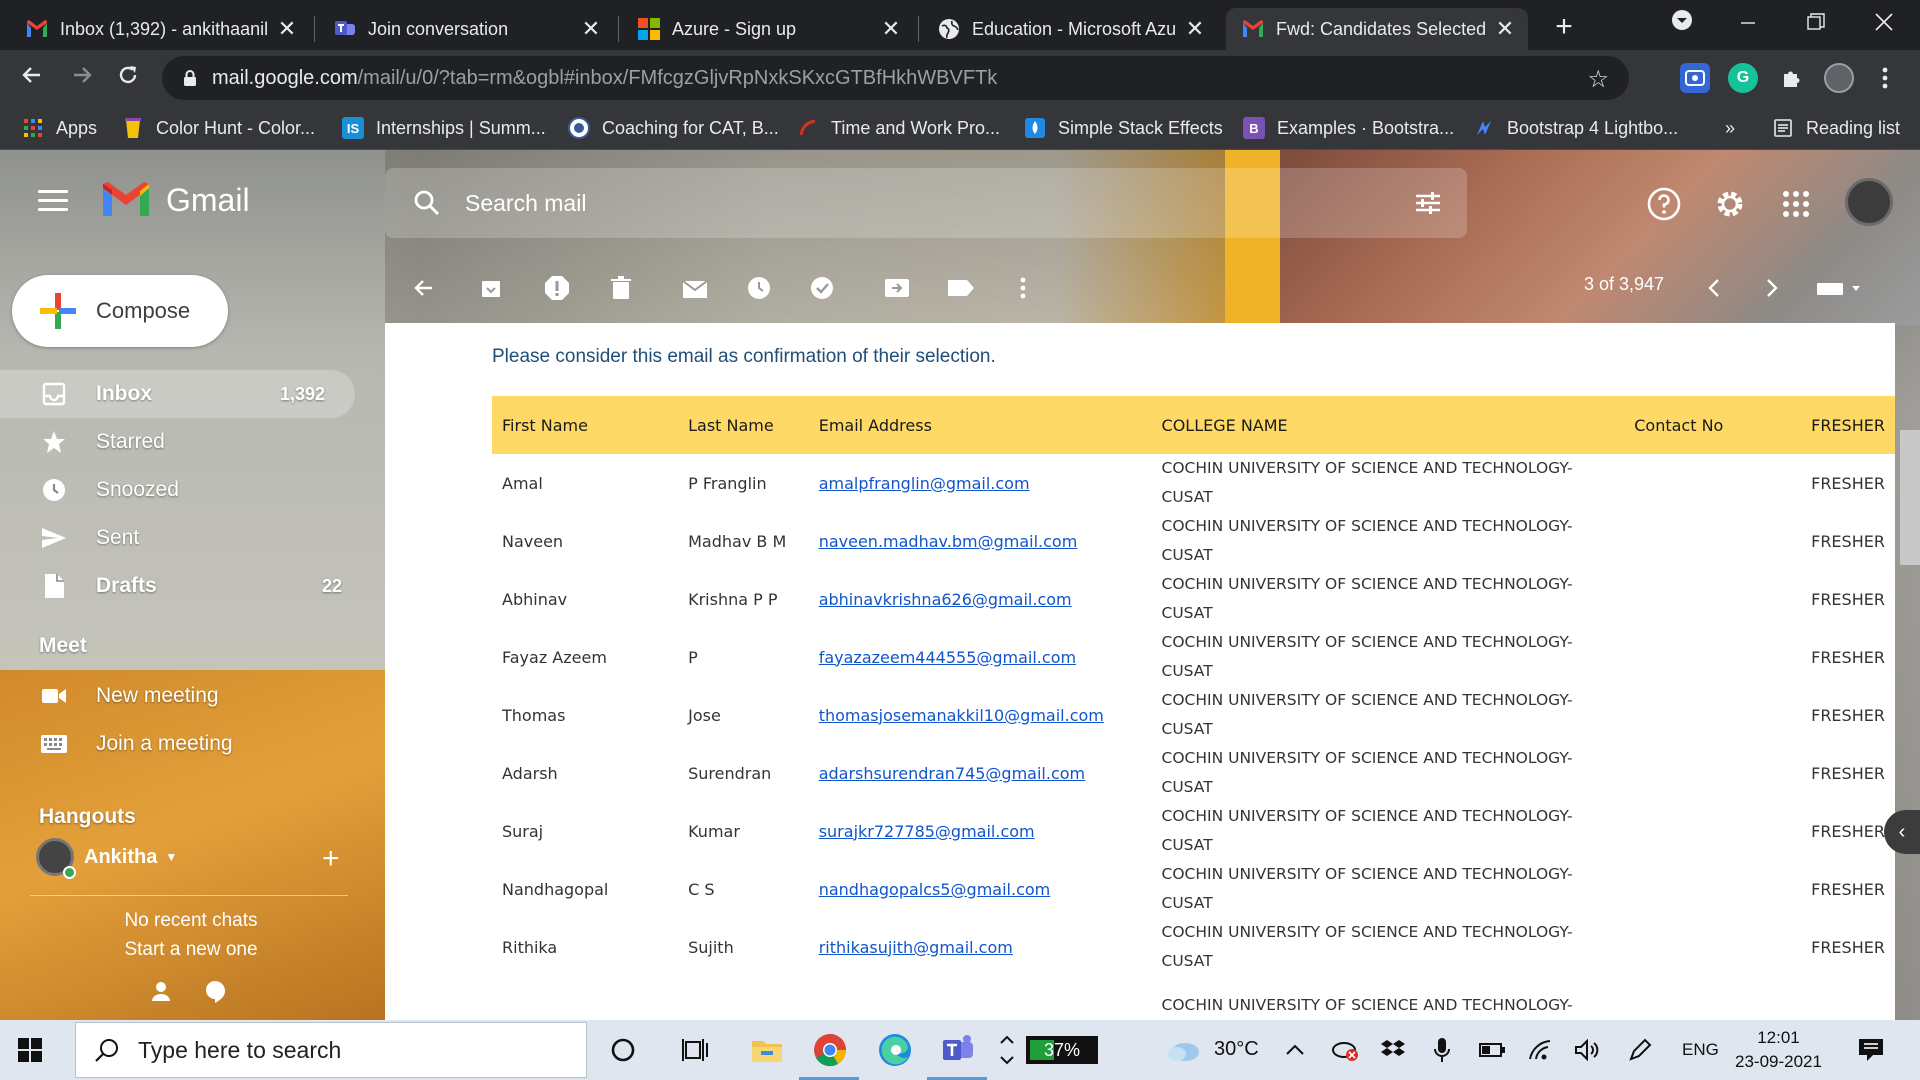  I want to click on task-view-icon, so click(695, 1050).